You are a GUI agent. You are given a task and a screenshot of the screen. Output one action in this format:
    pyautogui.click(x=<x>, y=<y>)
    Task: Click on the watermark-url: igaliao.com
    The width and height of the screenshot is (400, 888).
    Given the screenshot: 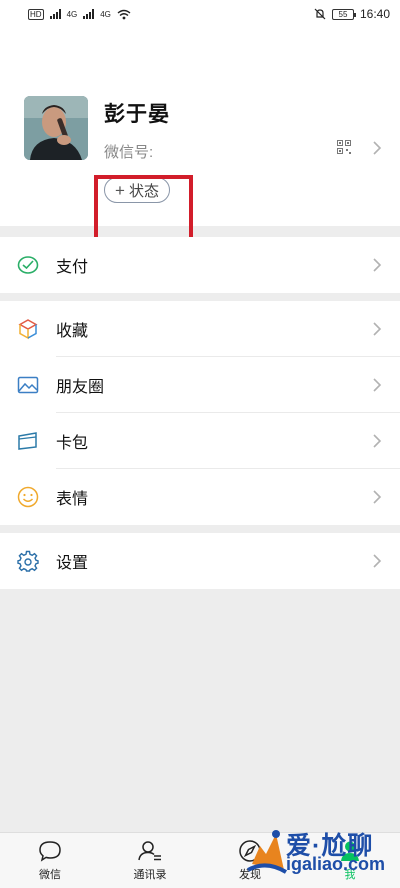 What is the action you would take?
    pyautogui.click(x=336, y=864)
    